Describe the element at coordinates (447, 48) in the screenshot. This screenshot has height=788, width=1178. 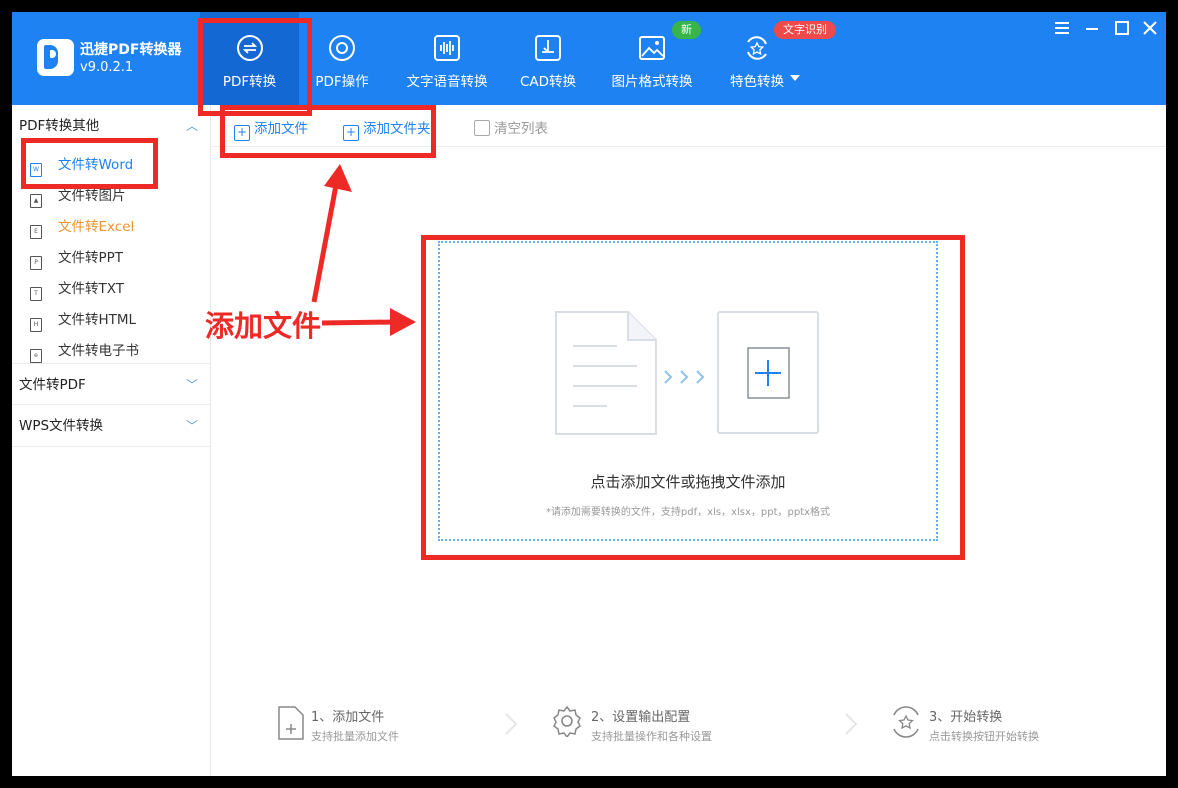
I see `waveform-icon` at that location.